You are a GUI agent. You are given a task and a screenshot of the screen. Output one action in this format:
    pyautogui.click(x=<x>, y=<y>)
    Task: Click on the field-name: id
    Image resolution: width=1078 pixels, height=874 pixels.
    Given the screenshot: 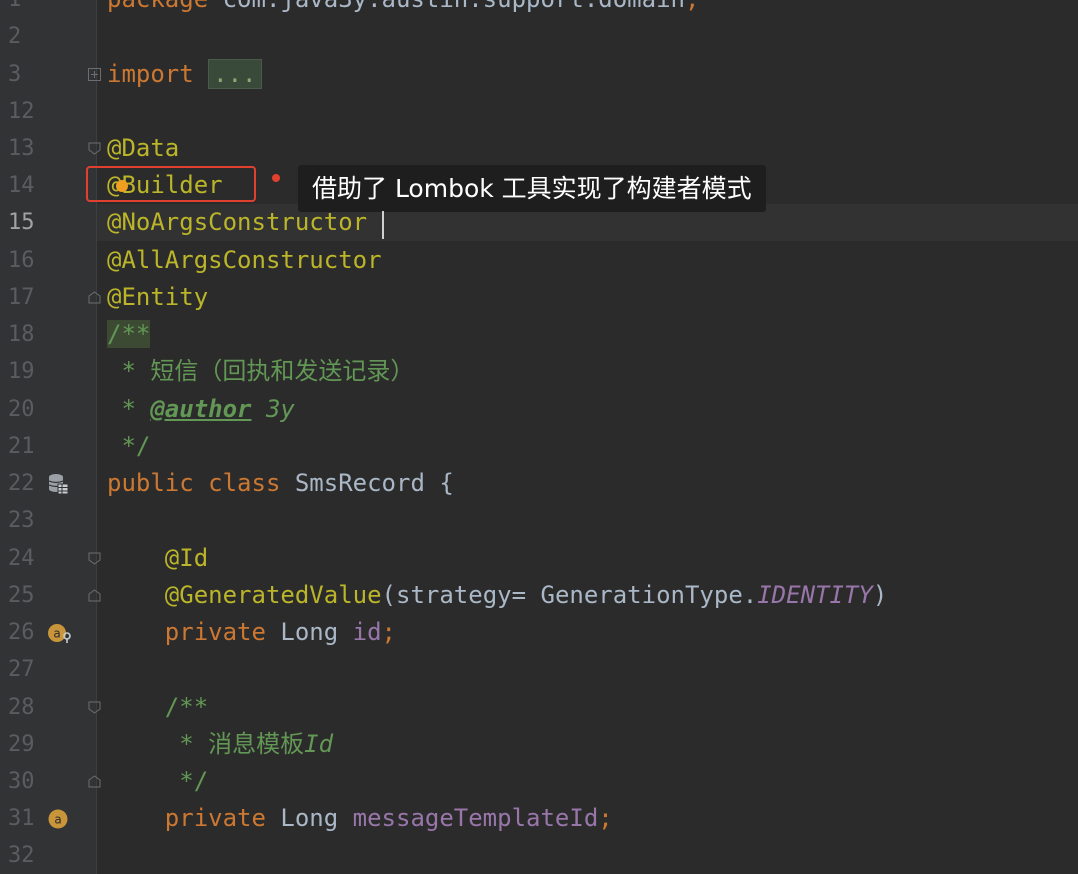 What is the action you would take?
    pyautogui.click(x=367, y=632)
    